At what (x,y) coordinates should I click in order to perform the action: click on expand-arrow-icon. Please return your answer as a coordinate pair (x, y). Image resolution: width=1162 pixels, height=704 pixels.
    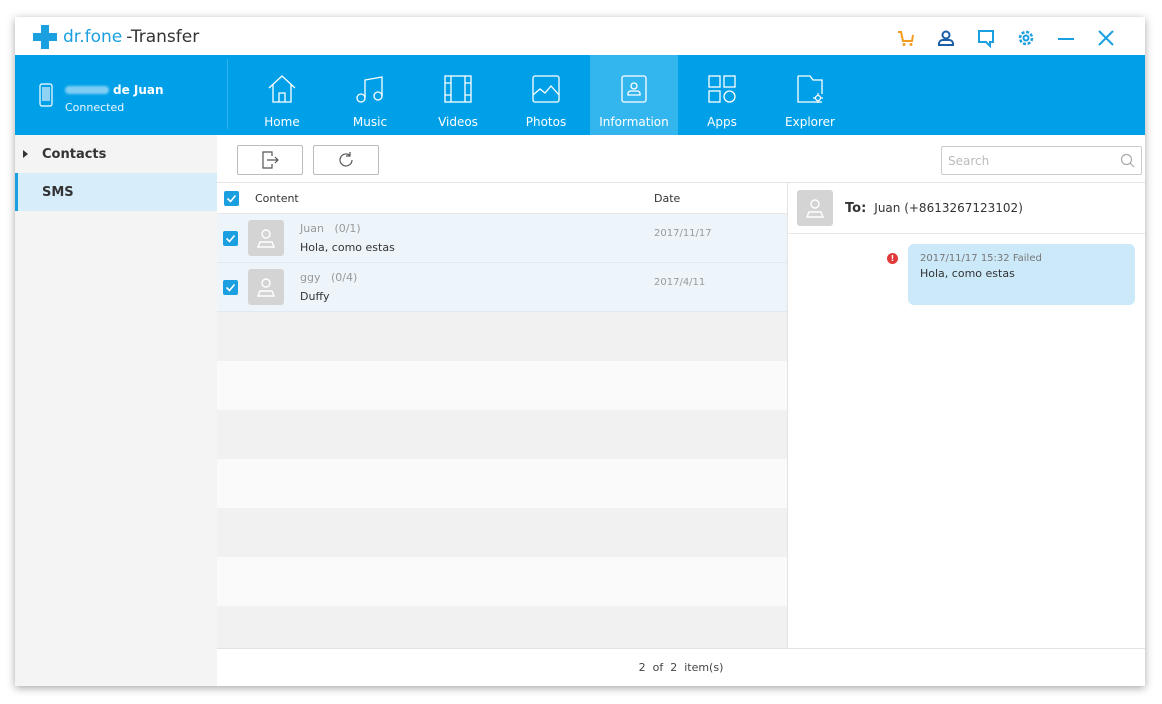
    Looking at the image, I should click on (25, 154).